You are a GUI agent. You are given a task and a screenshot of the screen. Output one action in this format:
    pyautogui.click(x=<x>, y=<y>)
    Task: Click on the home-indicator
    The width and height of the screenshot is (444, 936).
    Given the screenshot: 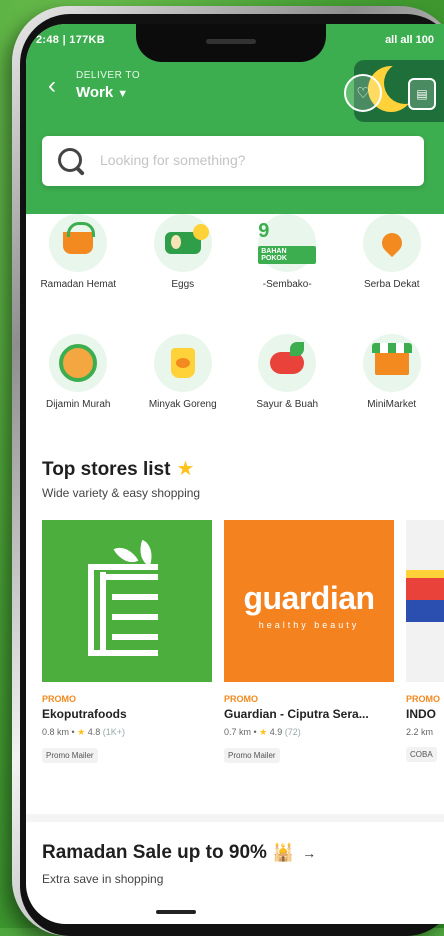 What is the action you would take?
    pyautogui.click(x=176, y=912)
    